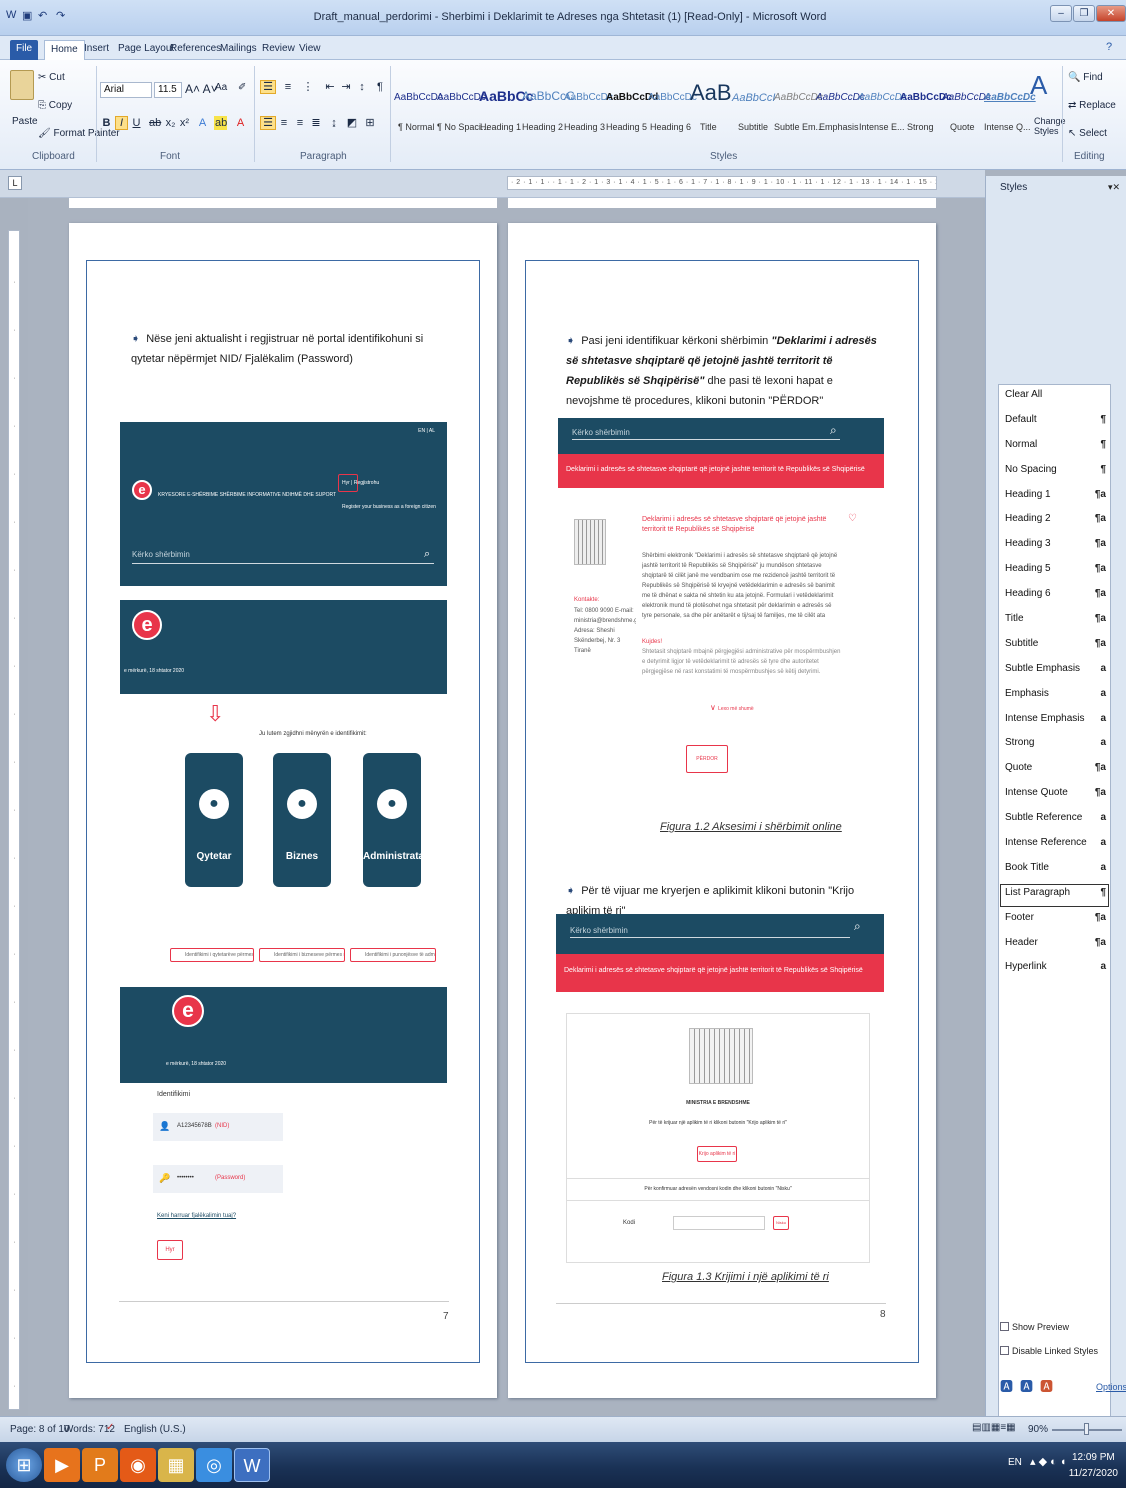 The image size is (1126, 1488). What do you see at coordinates (852, 518) in the screenshot?
I see `favorite-icon: ♡` at bounding box center [852, 518].